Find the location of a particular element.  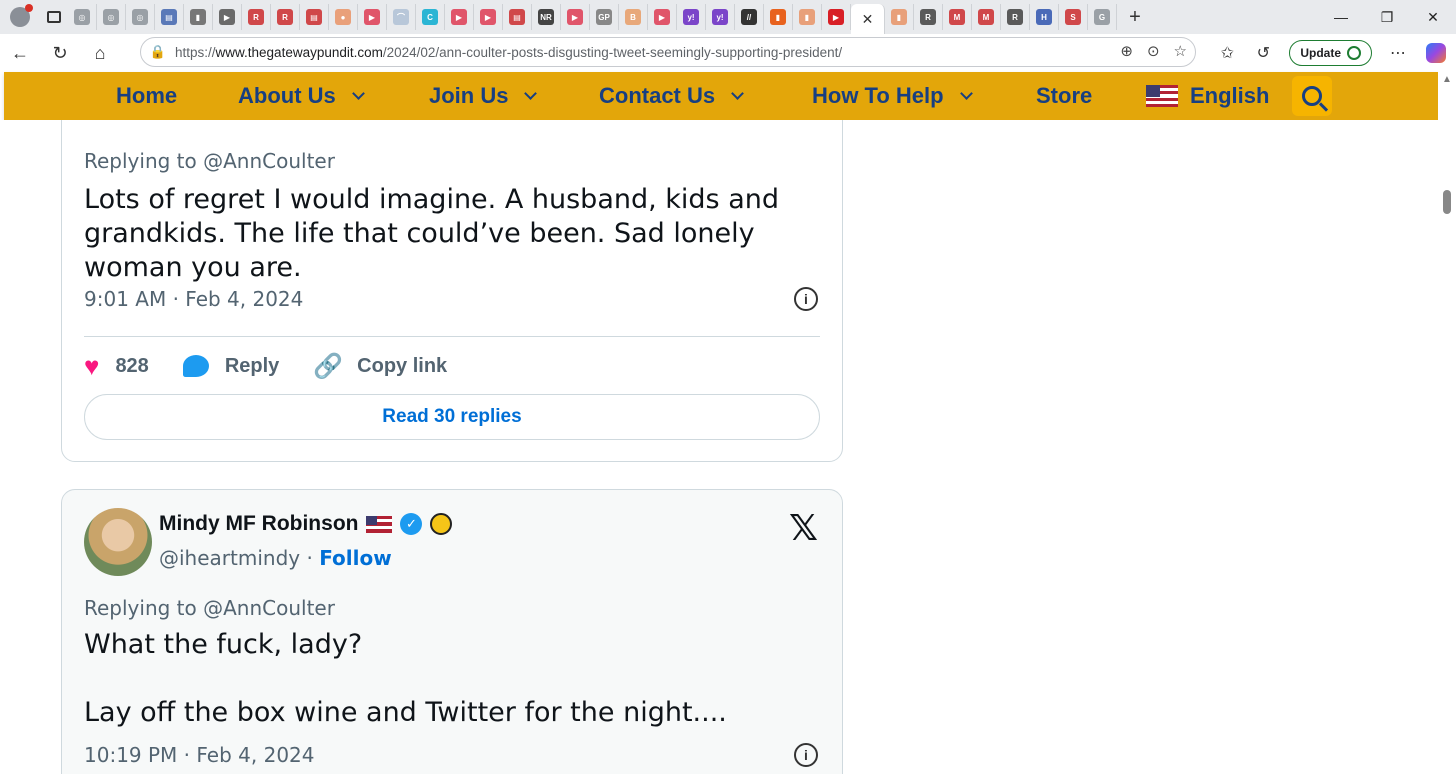

browser-tab: S is located at coordinates (1073, 17).